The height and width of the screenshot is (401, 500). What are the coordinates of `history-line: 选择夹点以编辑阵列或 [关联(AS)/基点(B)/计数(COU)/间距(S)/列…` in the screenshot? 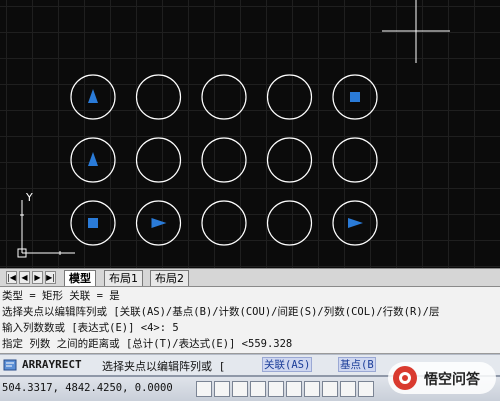 It's located at (221, 312).